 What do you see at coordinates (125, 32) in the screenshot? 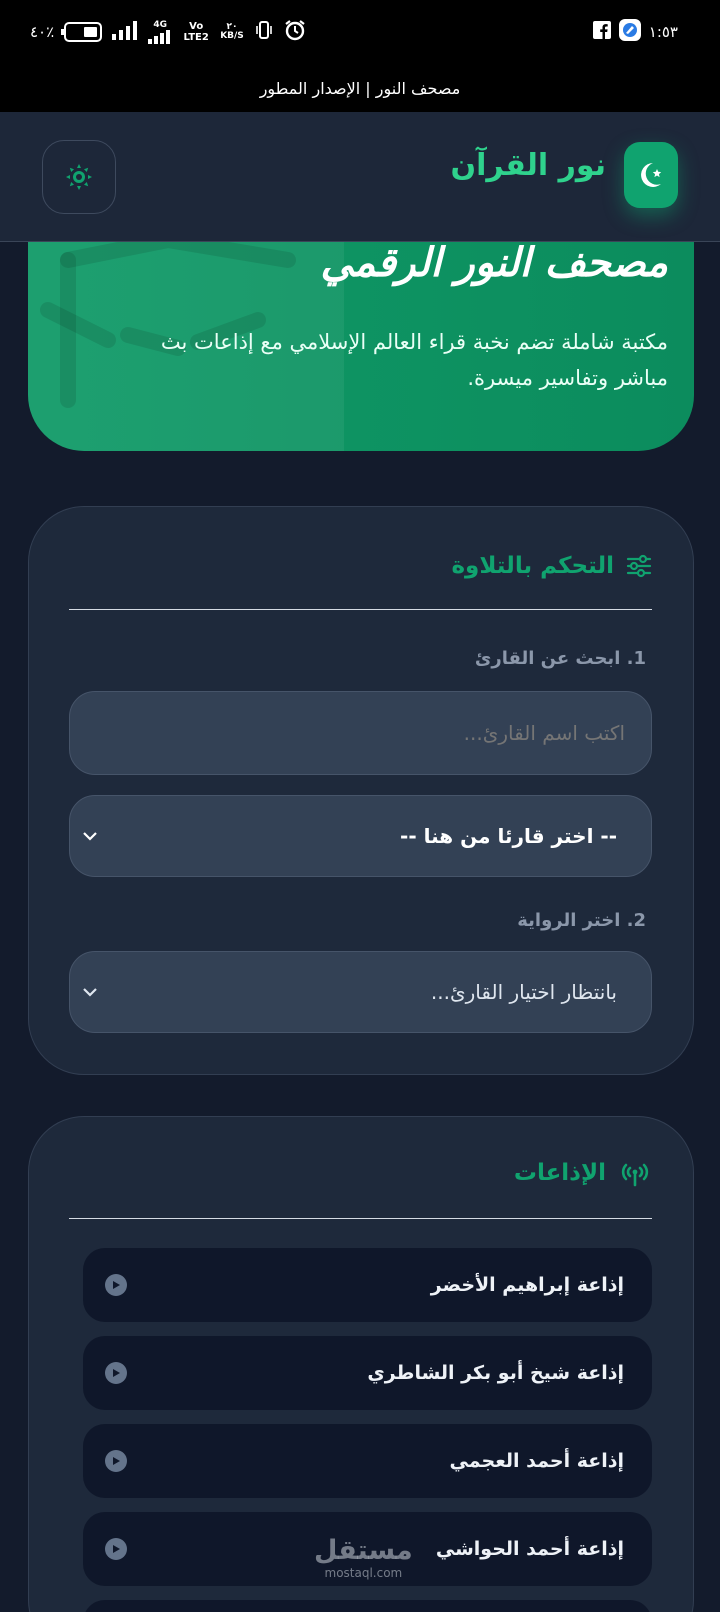
I see `signal-icon` at bounding box center [125, 32].